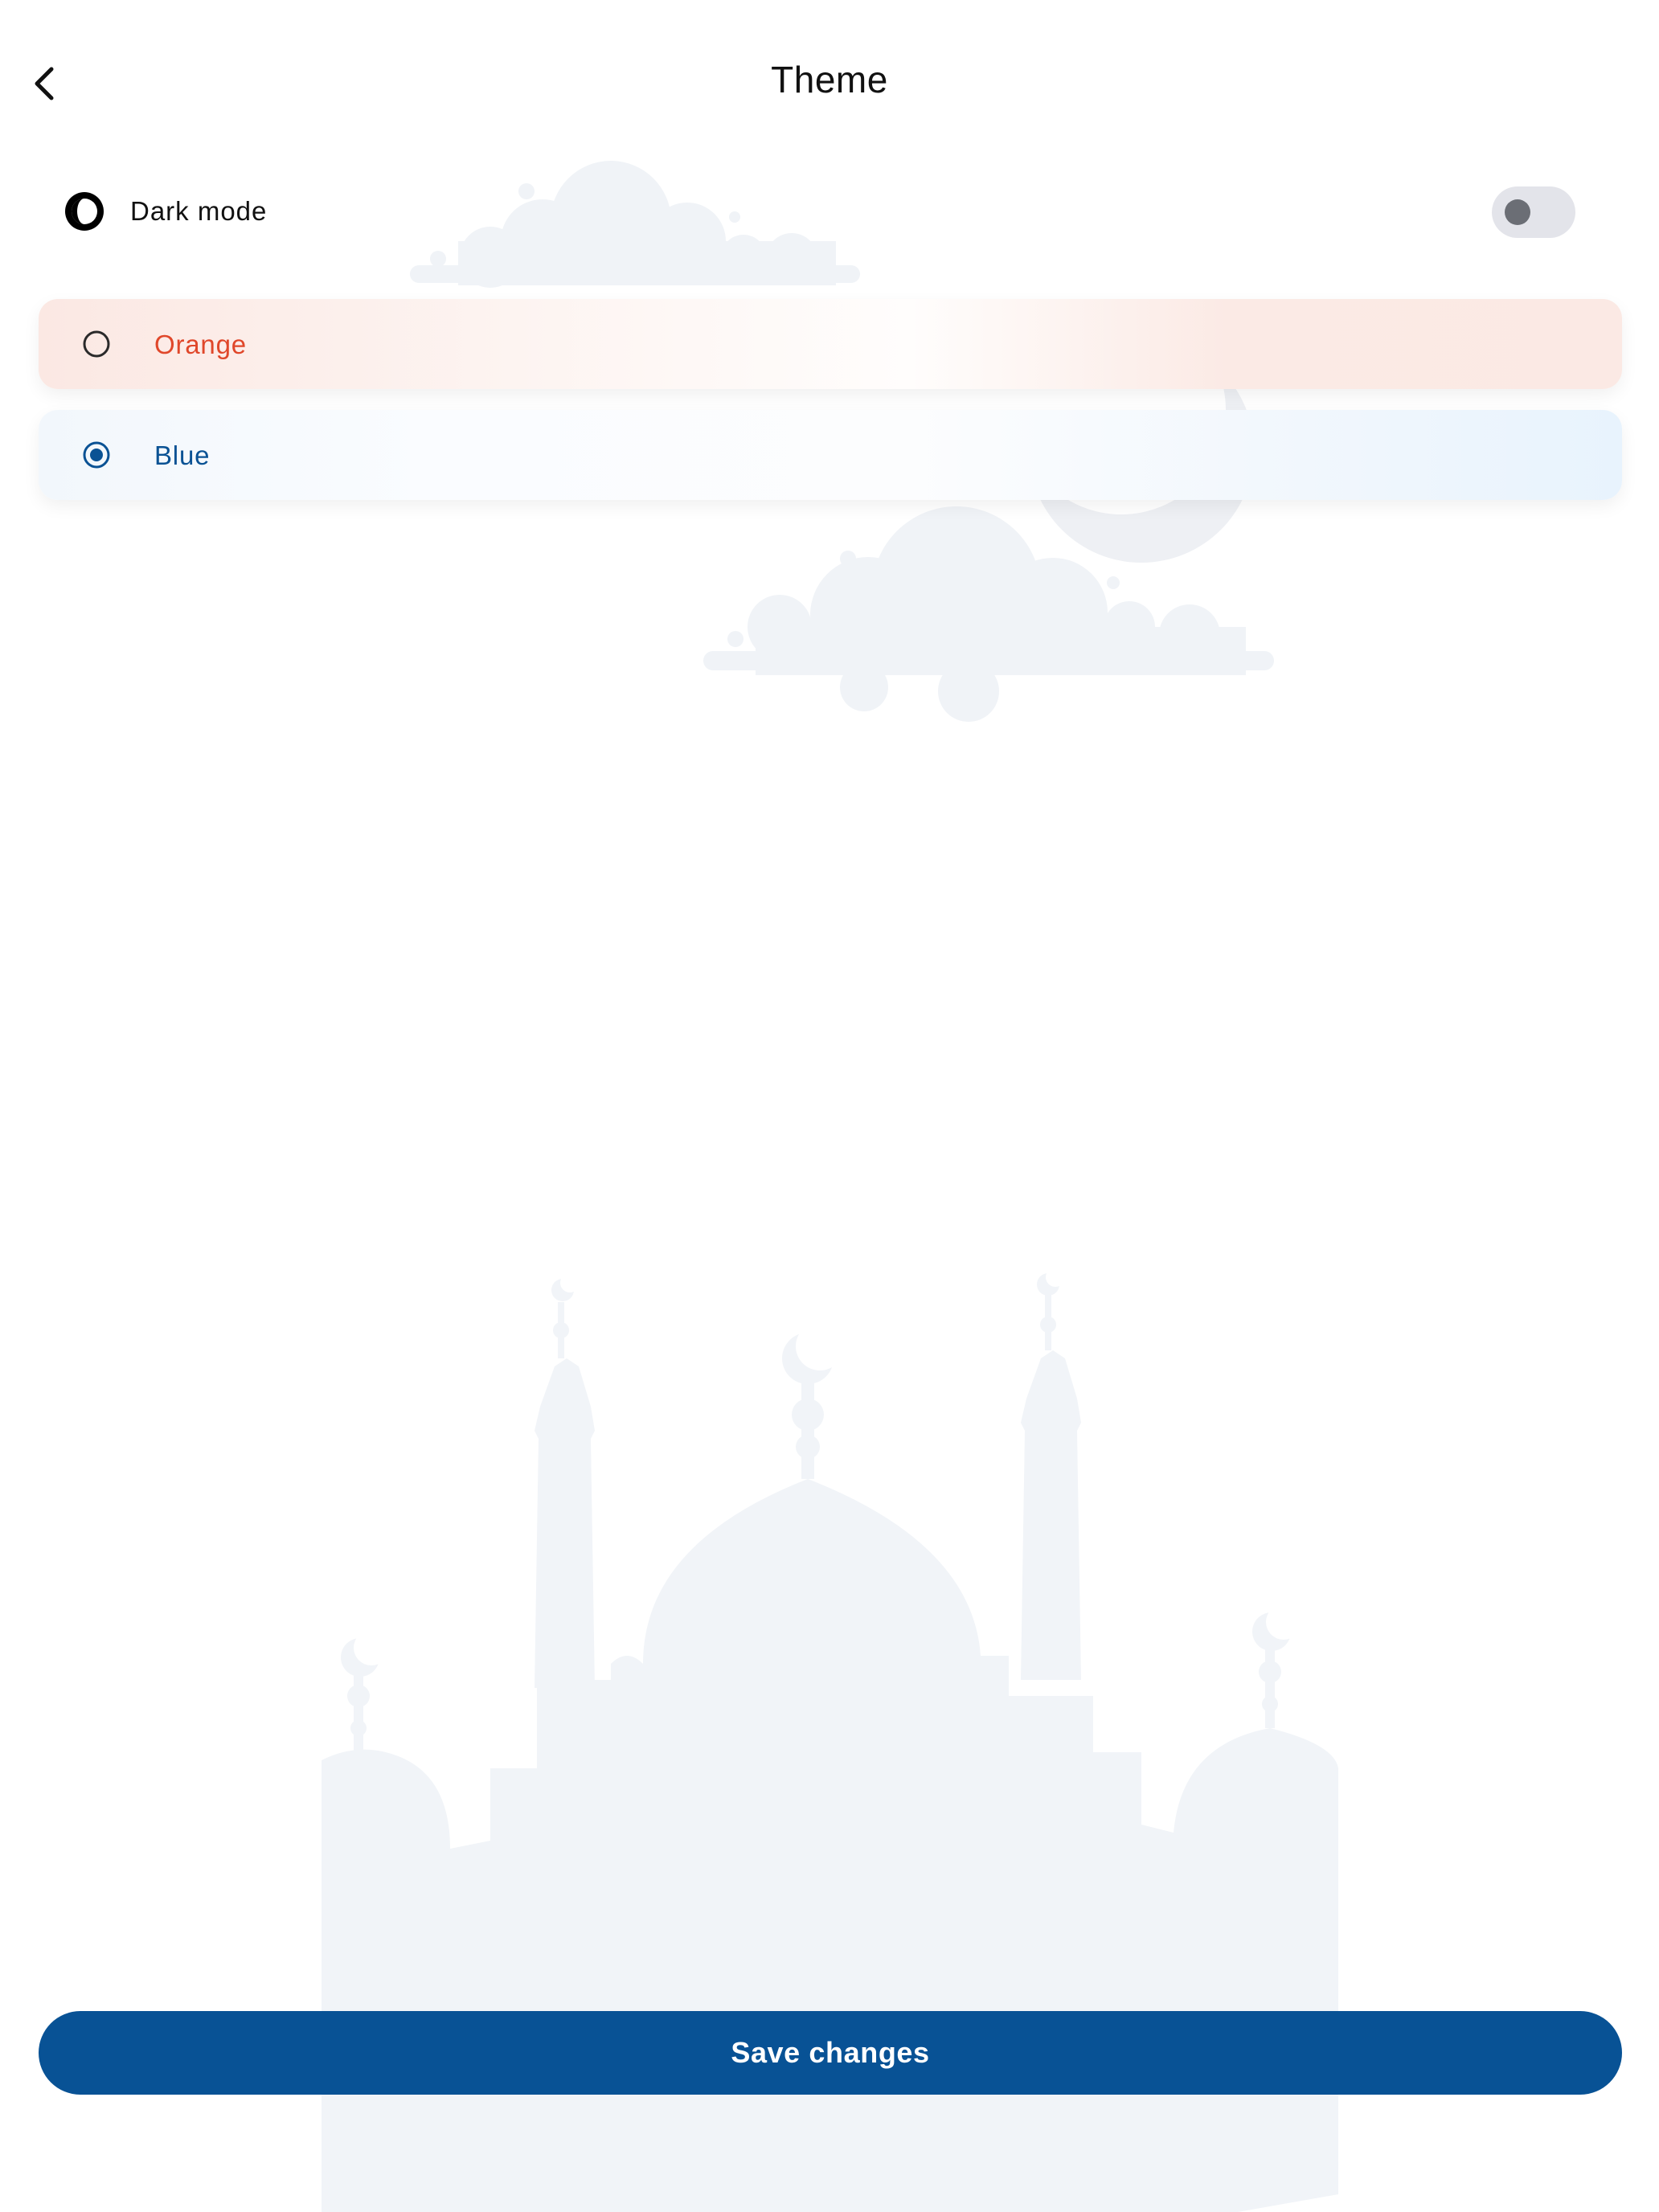  I want to click on theme-option-orange: Orange, so click(830, 344).